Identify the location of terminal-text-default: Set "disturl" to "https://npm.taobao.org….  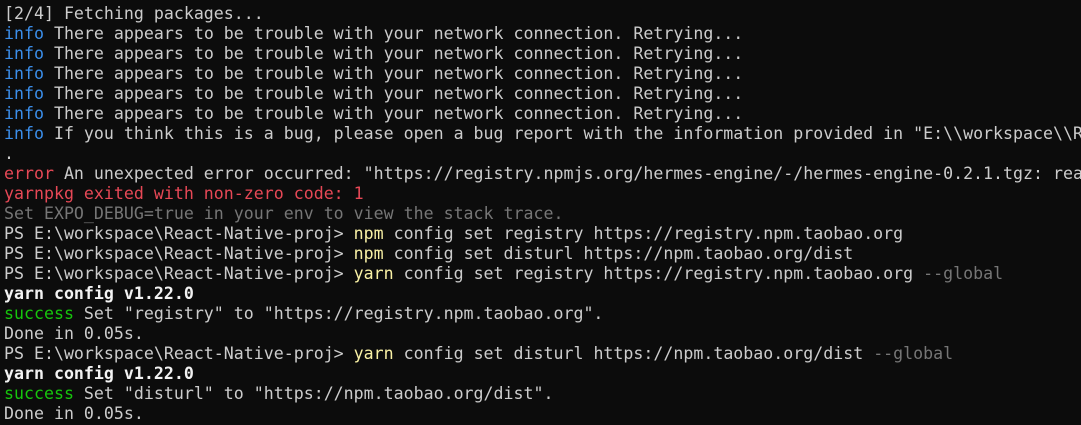
(313, 393).